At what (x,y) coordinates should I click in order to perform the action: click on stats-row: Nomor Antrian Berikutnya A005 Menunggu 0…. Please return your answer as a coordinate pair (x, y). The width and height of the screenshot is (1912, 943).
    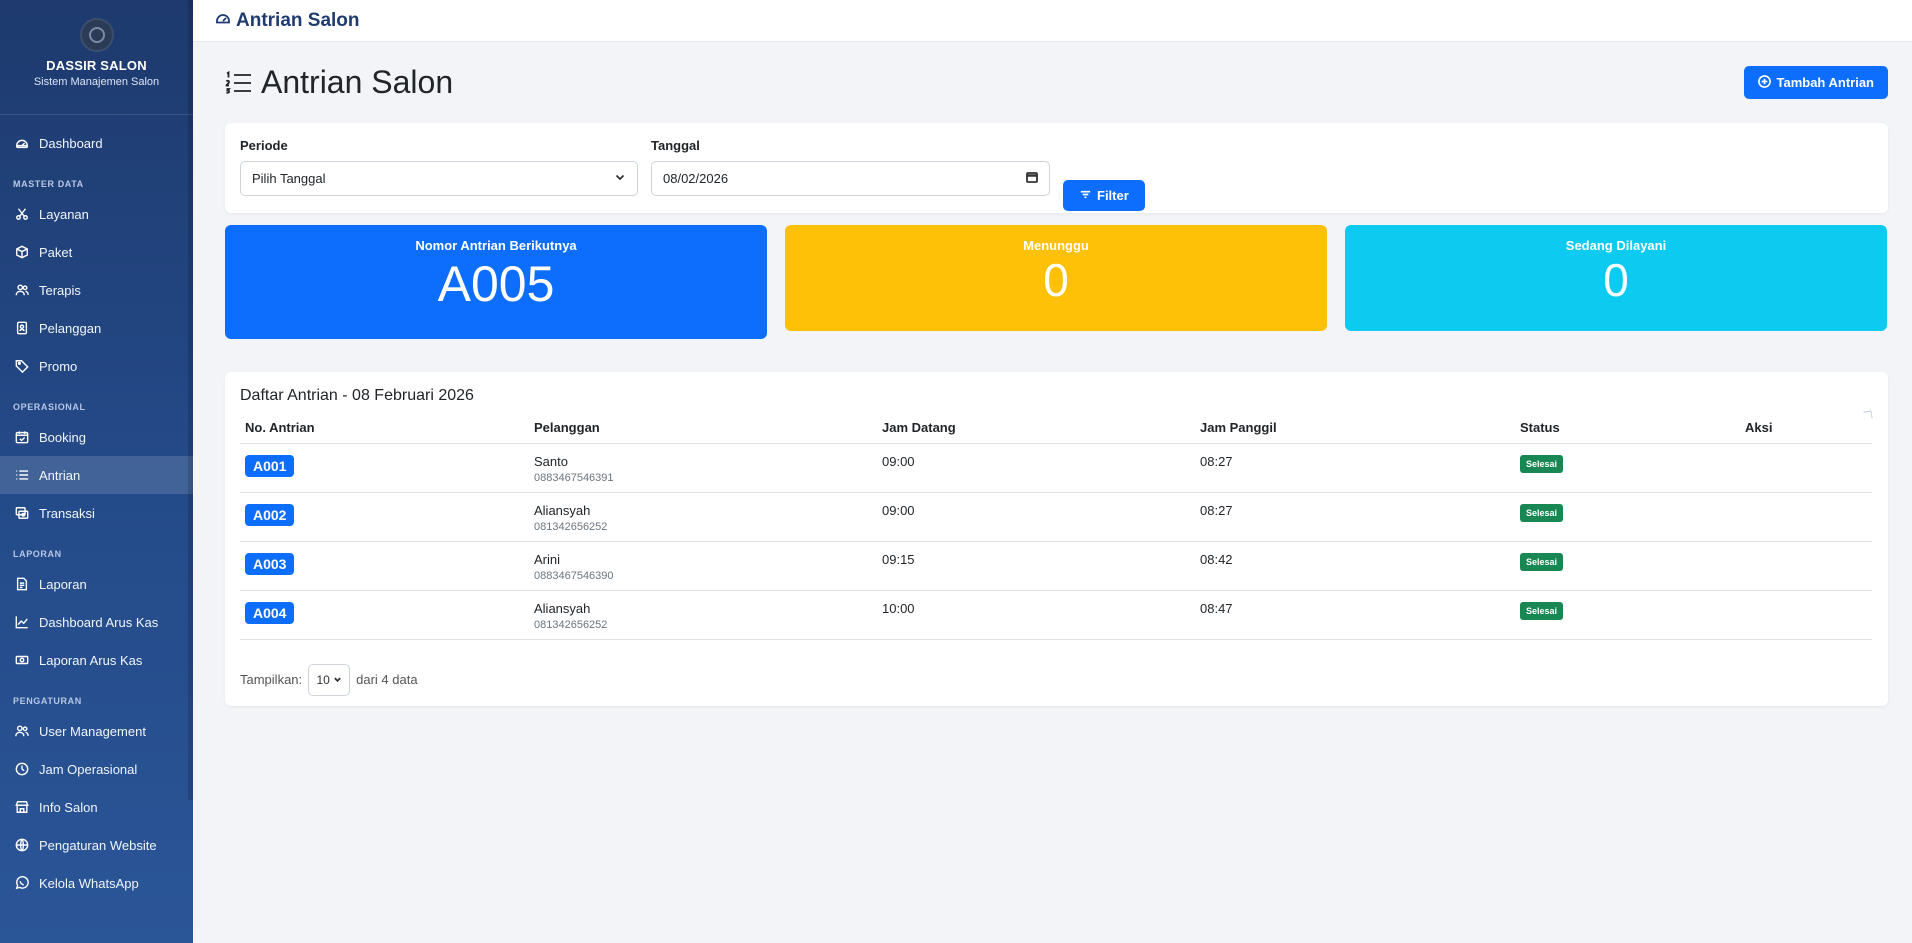
    Looking at the image, I should click on (1056, 282).